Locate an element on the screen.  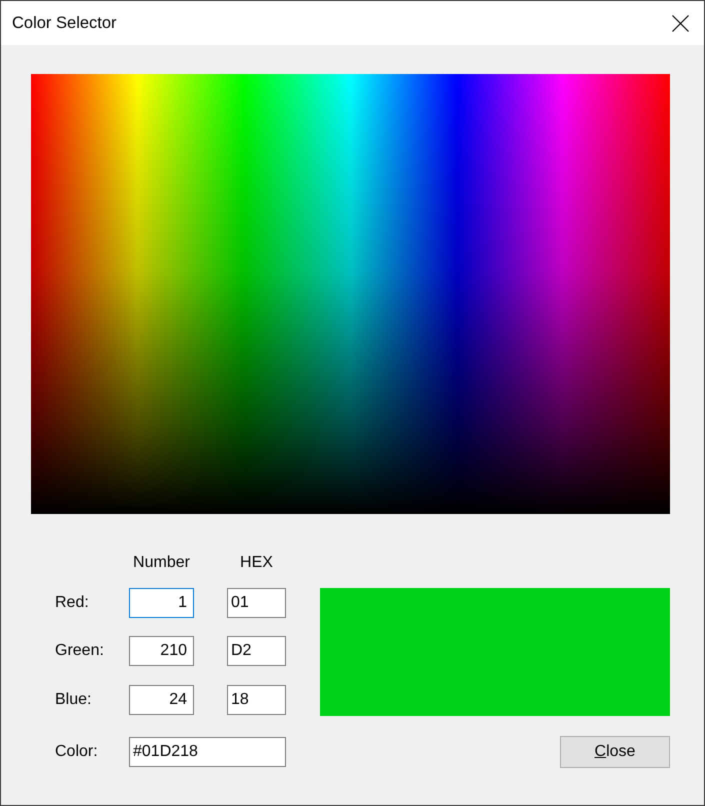
number-field: 210 is located at coordinates (161, 651).